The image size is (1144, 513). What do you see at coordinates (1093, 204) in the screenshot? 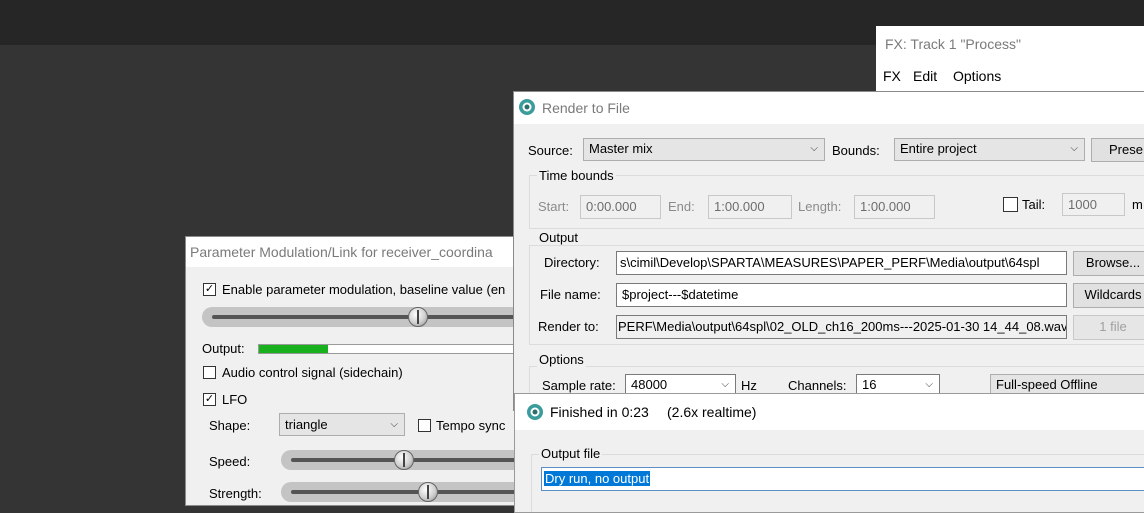
I see `tail-field: 1000` at bounding box center [1093, 204].